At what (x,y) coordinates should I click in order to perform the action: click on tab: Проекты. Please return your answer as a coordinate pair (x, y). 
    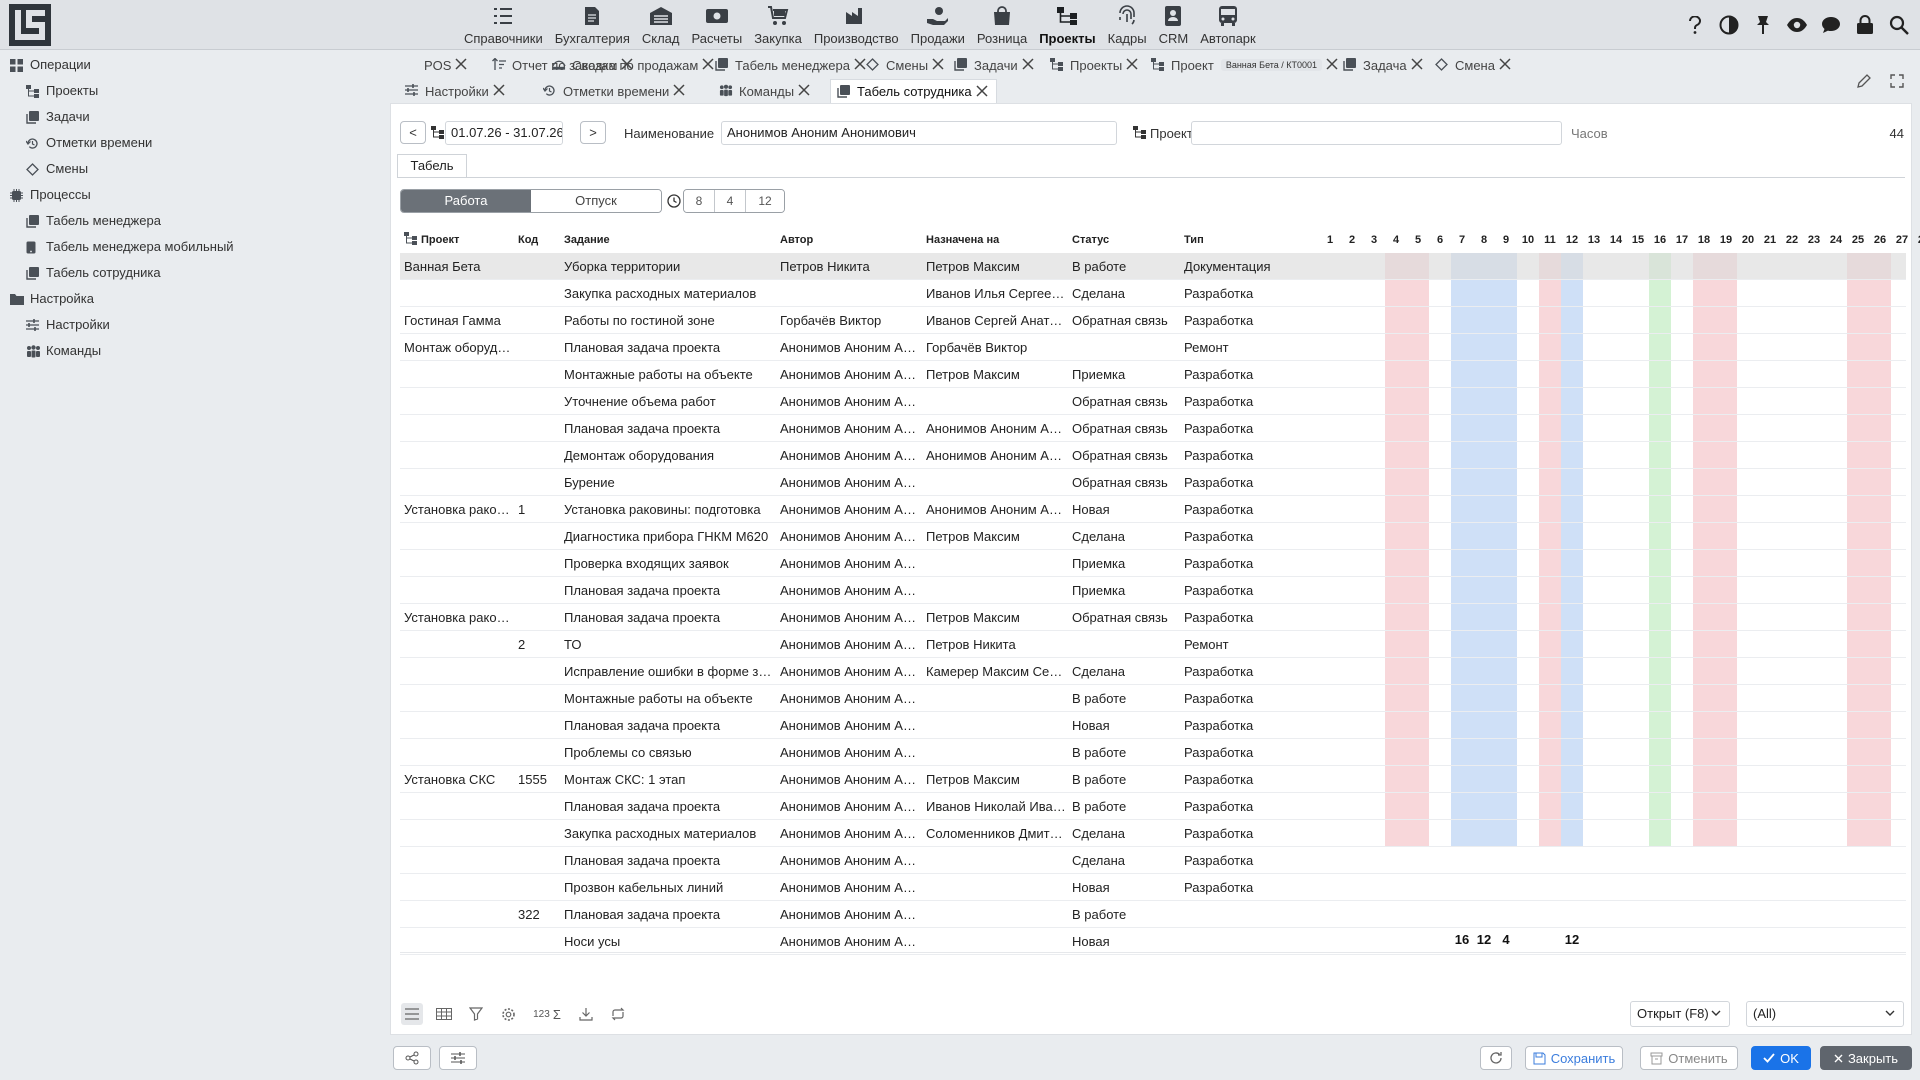
    Looking at the image, I should click on (1095, 65).